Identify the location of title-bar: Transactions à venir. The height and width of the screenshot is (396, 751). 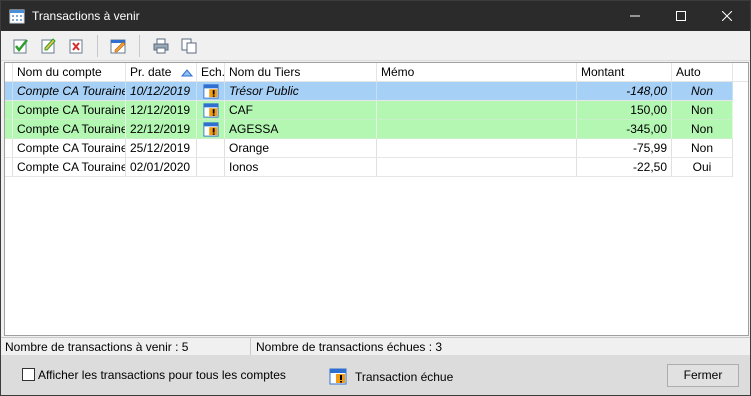
(375, 16).